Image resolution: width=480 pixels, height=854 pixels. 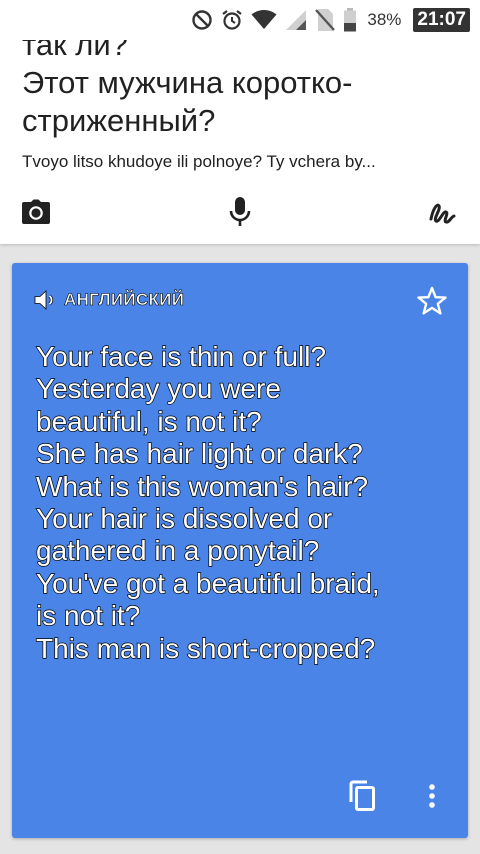 I want to click on copy-icon, so click(x=362, y=795).